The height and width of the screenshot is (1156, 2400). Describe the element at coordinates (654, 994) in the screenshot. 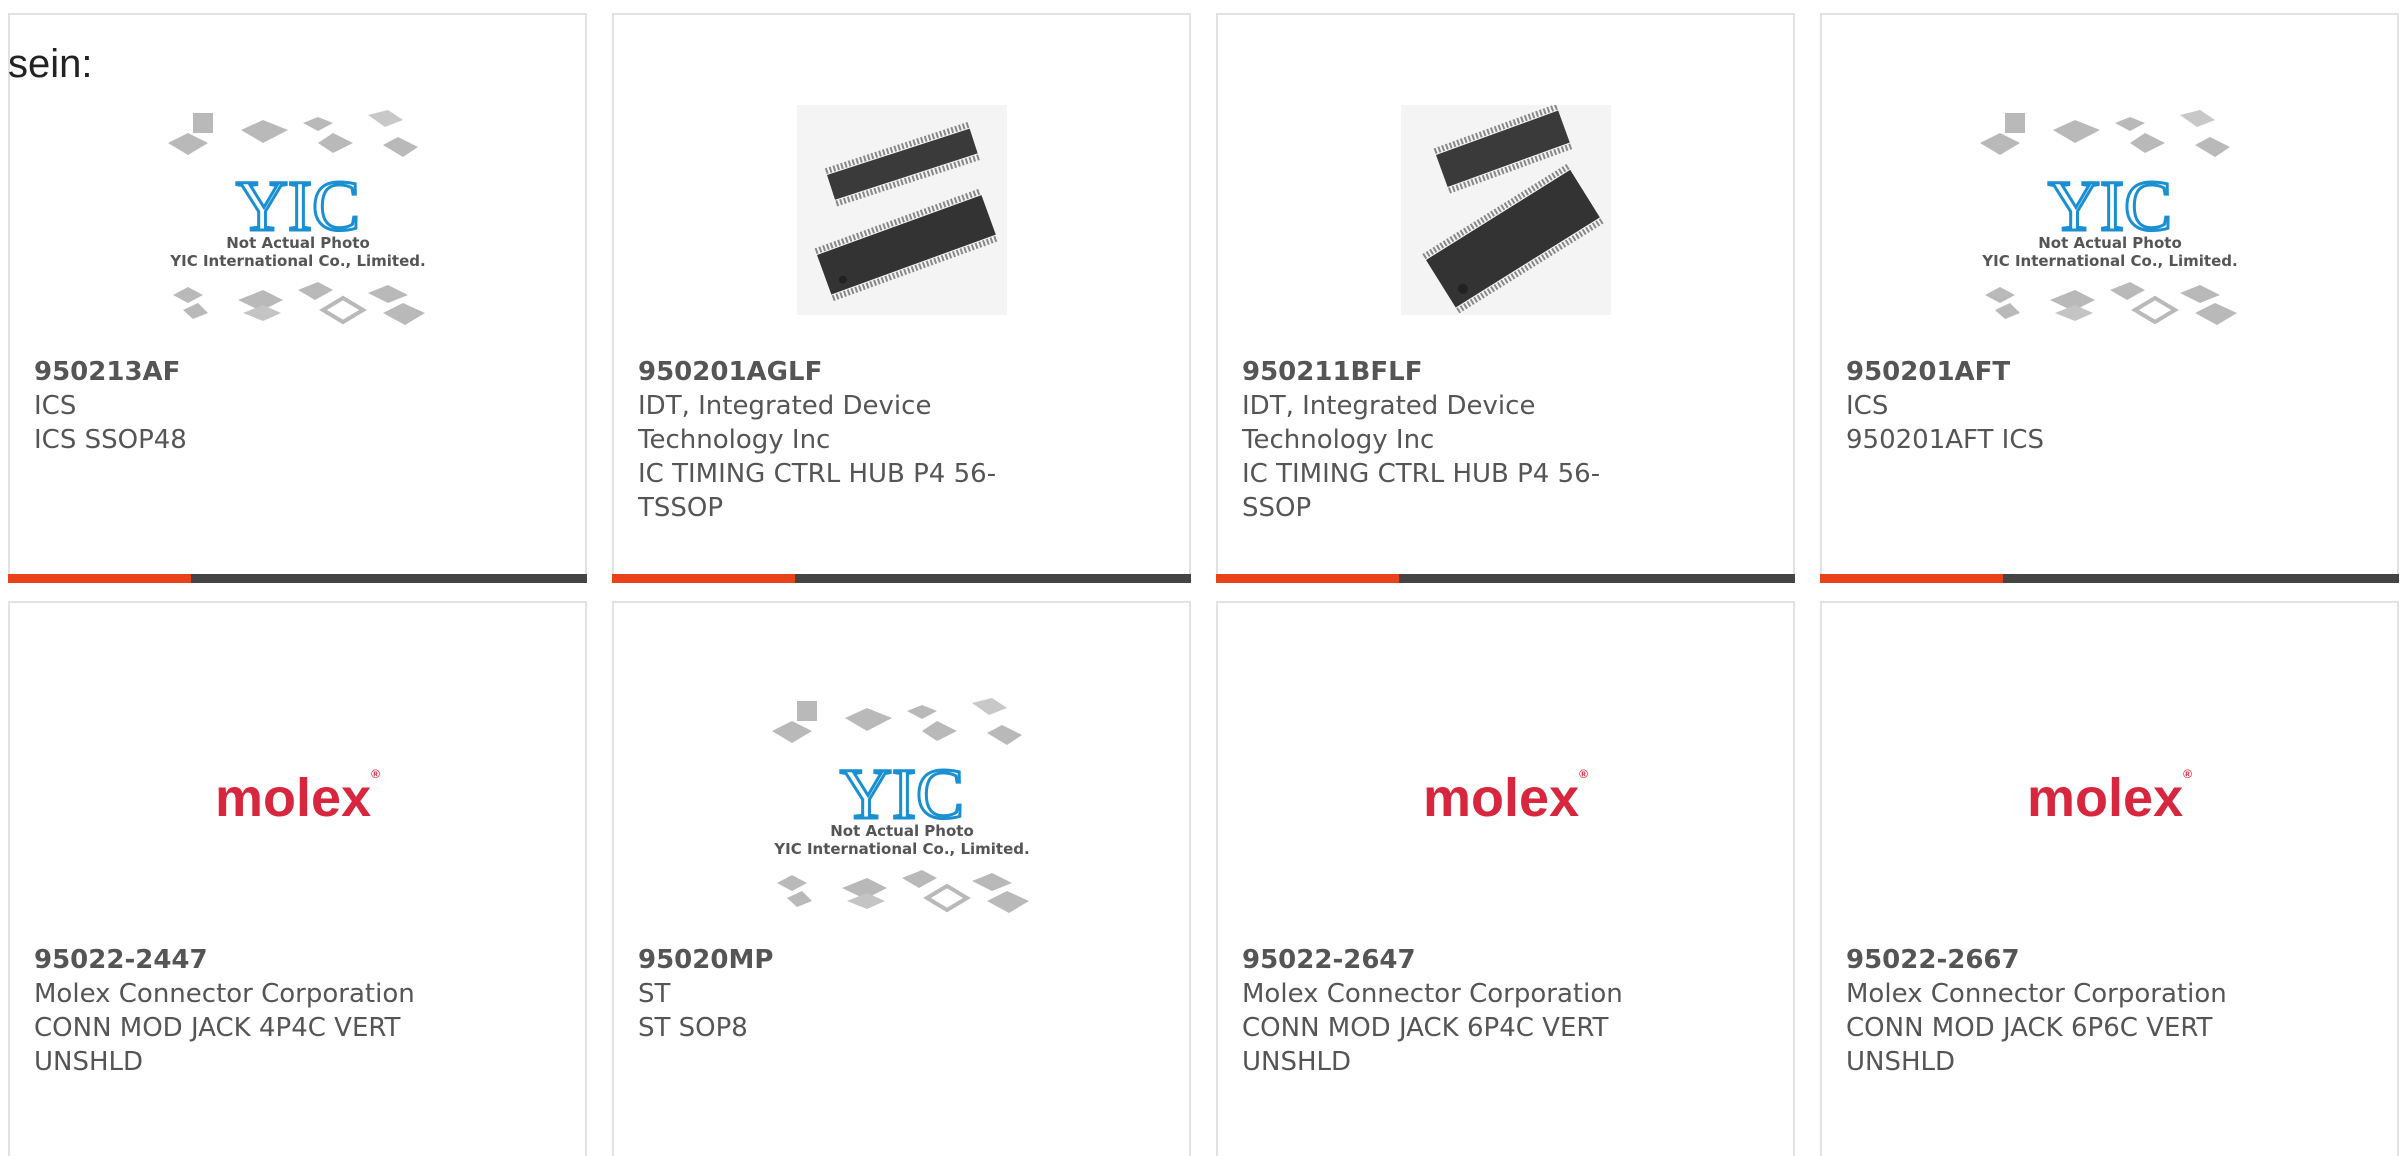

I see `manufacturer: ST` at that location.